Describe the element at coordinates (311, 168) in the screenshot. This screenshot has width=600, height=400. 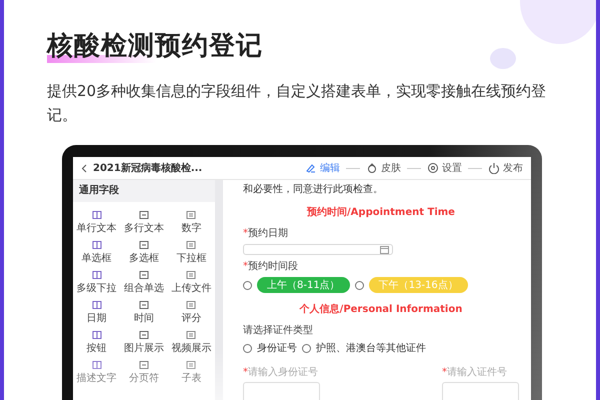
I see `pencil-icon` at that location.